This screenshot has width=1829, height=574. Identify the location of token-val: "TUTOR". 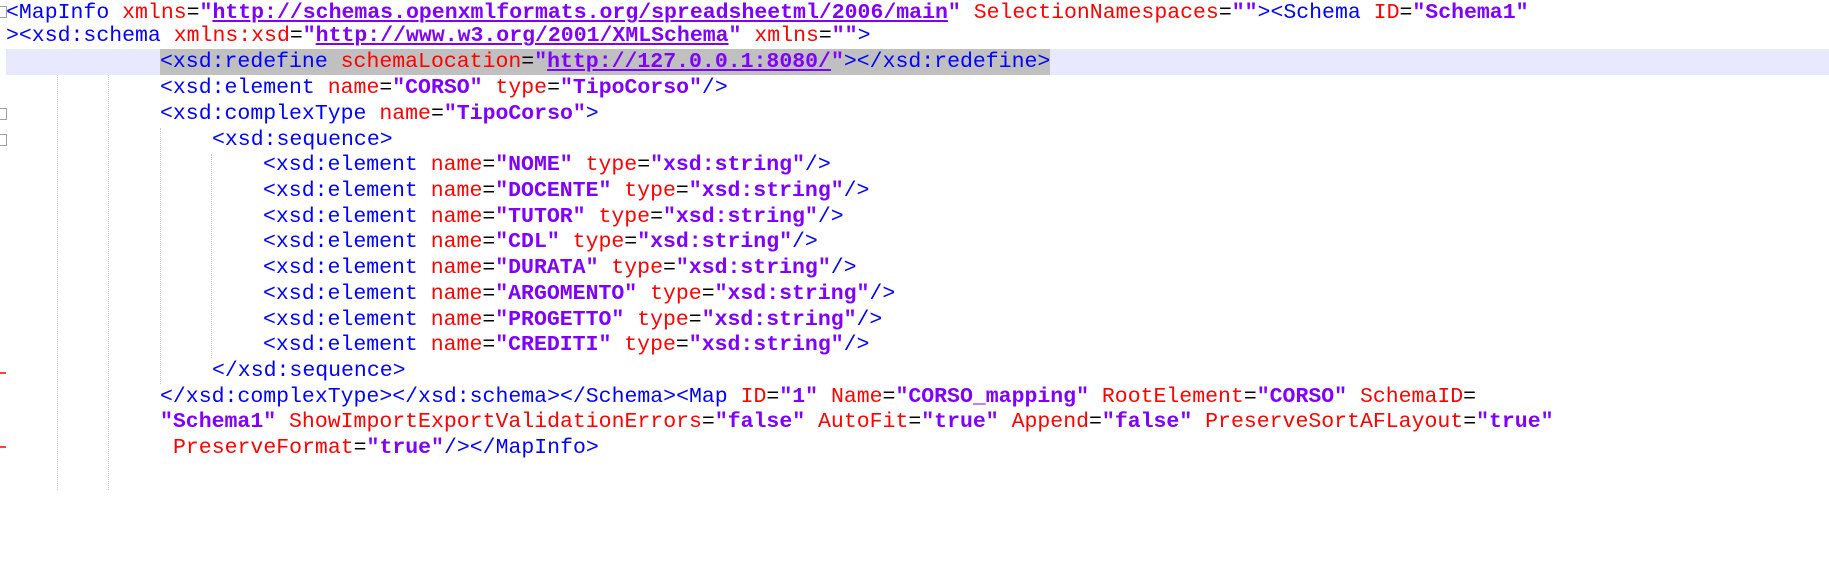
(547, 217).